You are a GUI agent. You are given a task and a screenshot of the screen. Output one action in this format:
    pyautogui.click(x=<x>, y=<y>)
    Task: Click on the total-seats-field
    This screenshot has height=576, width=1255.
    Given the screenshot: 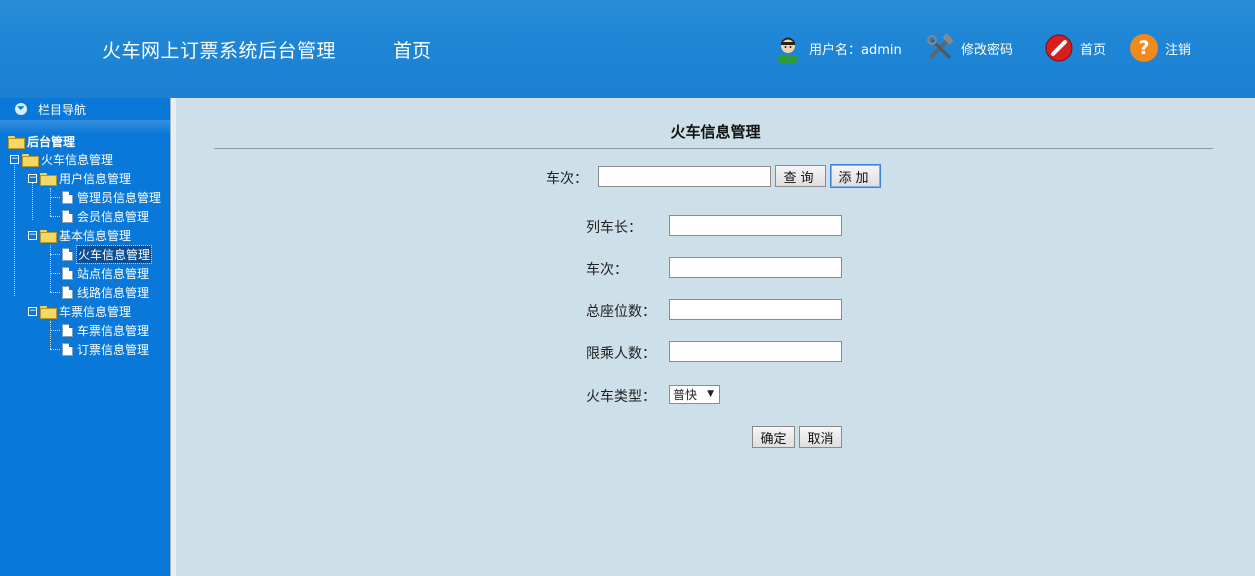 What is the action you would take?
    pyautogui.click(x=755, y=309)
    